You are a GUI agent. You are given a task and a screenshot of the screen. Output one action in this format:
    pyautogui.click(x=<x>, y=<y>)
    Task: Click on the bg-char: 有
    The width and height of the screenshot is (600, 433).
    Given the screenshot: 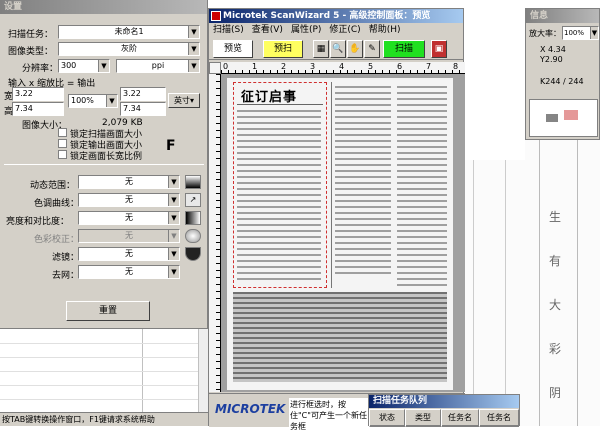 What is the action you would take?
    pyautogui.click(x=555, y=261)
    